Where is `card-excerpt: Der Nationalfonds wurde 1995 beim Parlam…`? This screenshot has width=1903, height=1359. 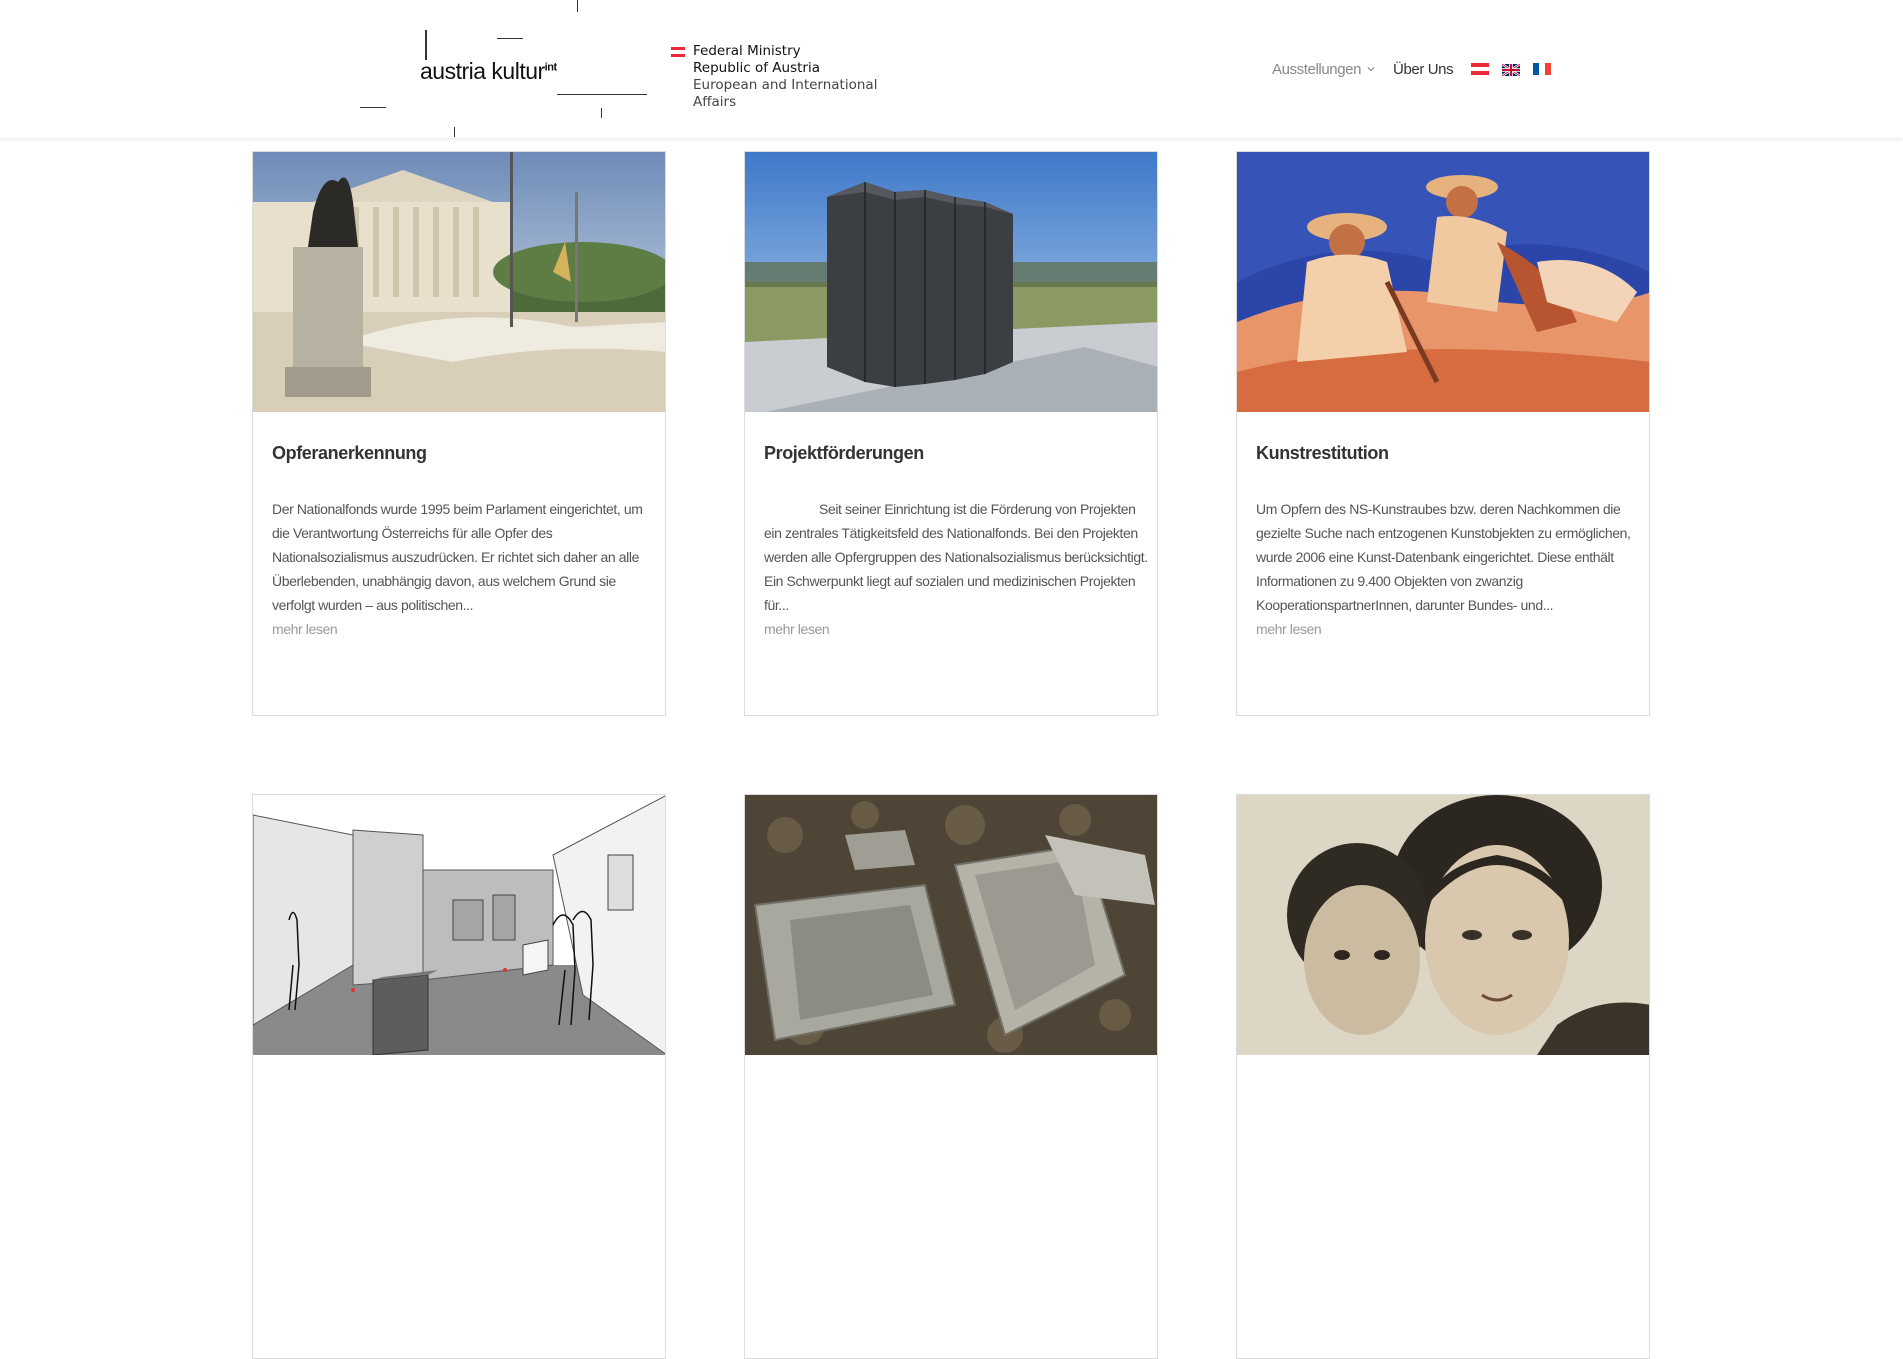
card-excerpt: Der Nationalfonds wurde 1995 beim Parlam… is located at coordinates (464, 569).